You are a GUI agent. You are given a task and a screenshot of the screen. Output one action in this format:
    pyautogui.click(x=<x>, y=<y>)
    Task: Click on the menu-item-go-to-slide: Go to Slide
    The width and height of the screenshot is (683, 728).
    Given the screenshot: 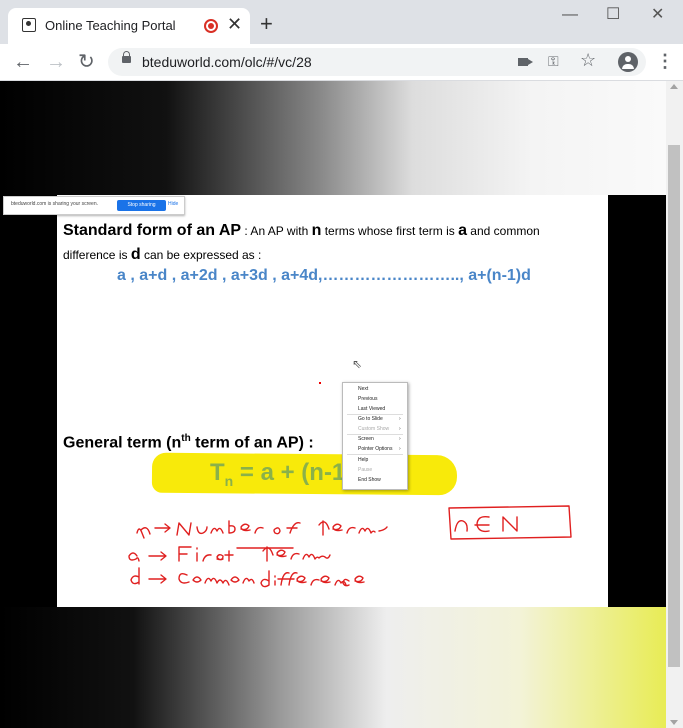 What is the action you would take?
    pyautogui.click(x=370, y=419)
    